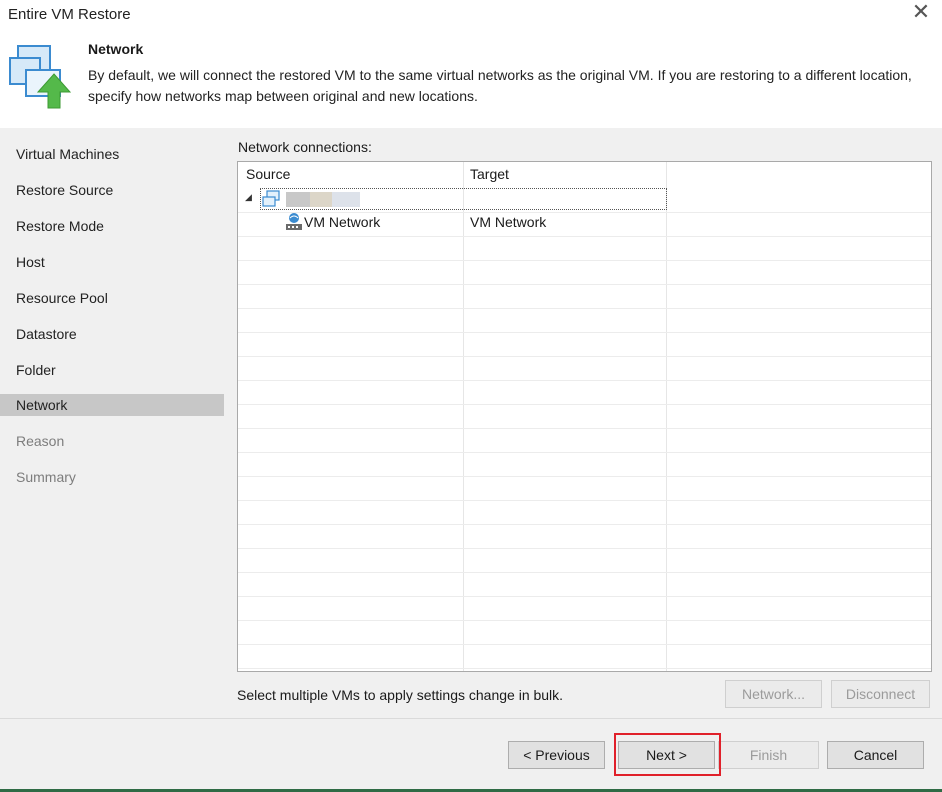 Image resolution: width=942 pixels, height=792 pixels. Describe the element at coordinates (471, 15) in the screenshot. I see `title-bar: Entire VM Restore ✕` at that location.